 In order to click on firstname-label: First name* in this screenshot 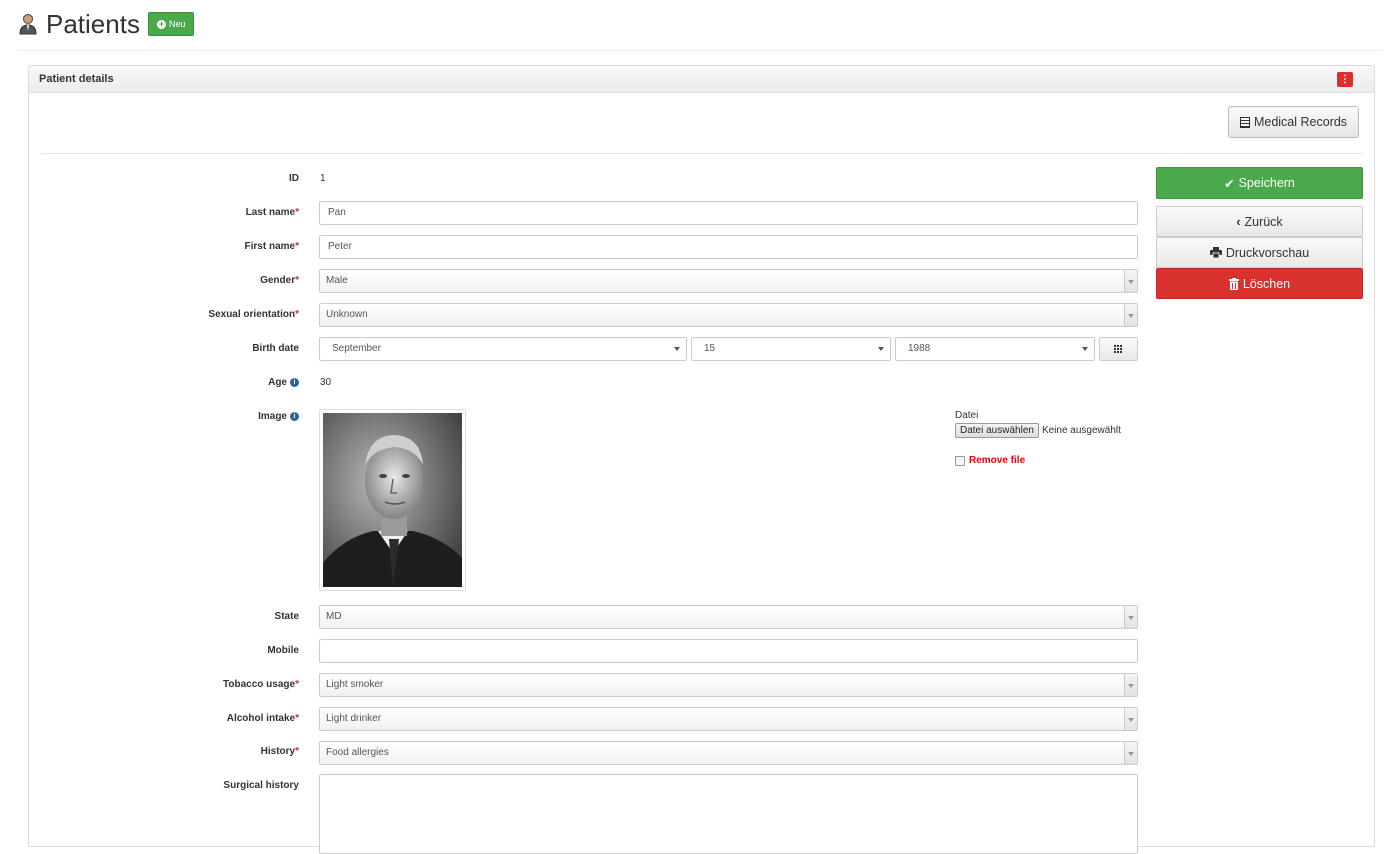, I will do `click(271, 246)`.